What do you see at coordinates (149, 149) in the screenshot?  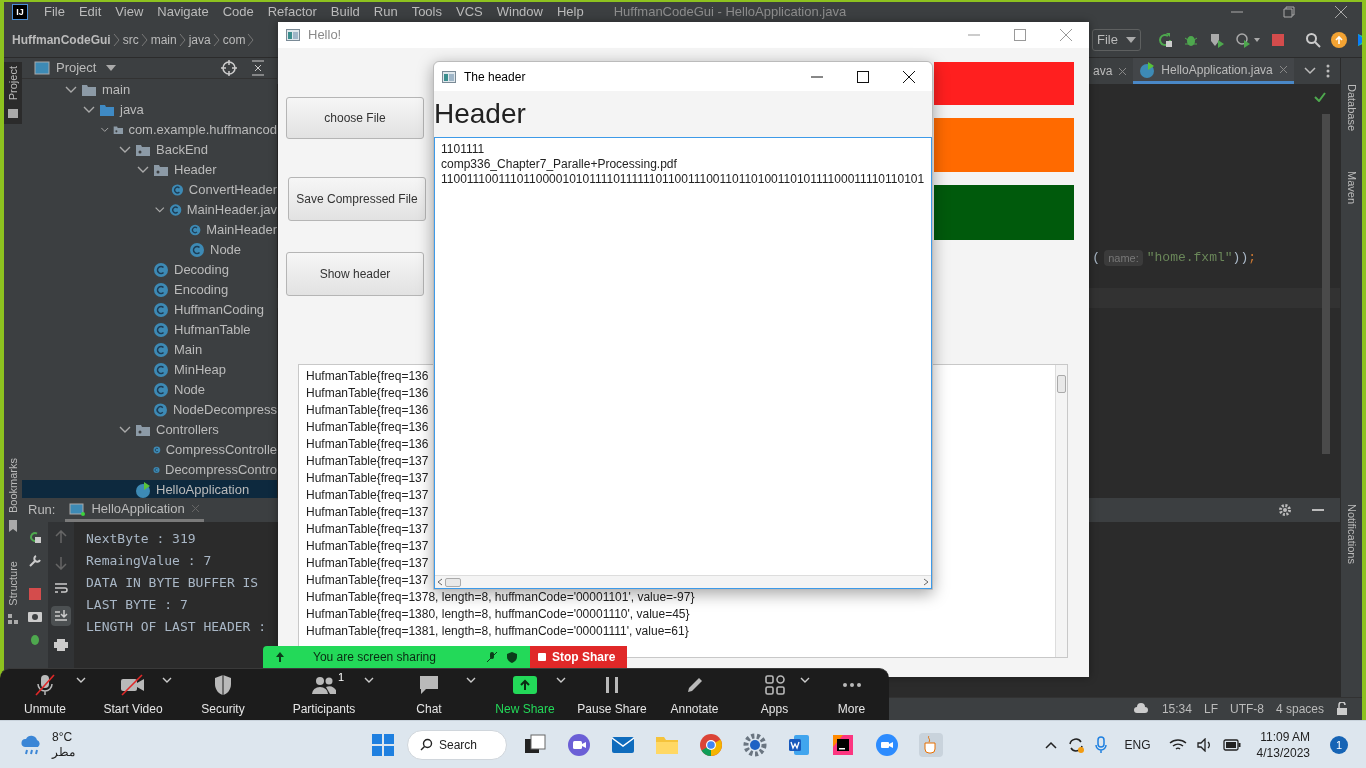 I see `tree-item: BackEnd` at bounding box center [149, 149].